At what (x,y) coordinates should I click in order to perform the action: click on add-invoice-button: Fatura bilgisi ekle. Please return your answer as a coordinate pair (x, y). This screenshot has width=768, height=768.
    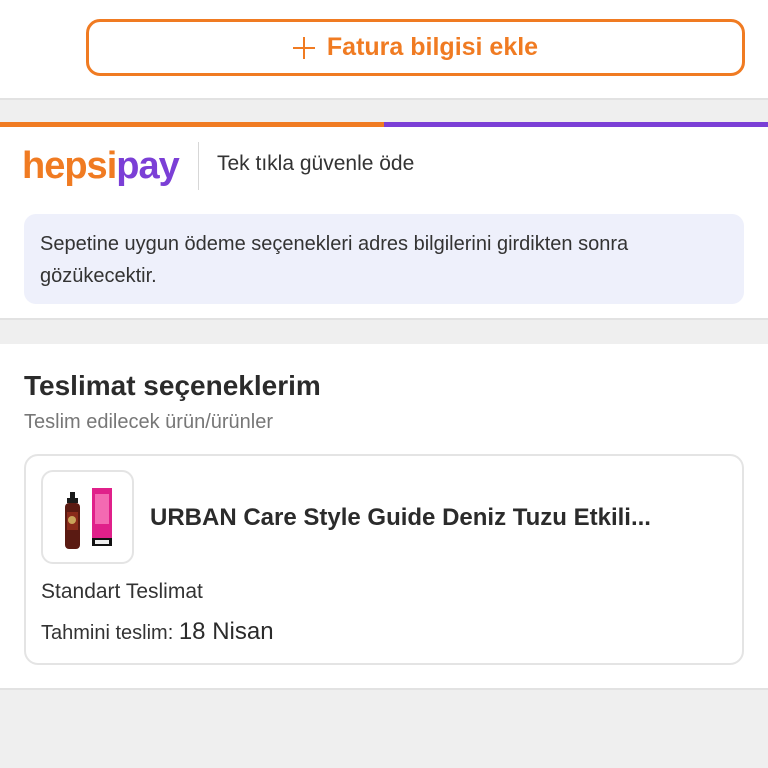
    Looking at the image, I should click on (415, 47).